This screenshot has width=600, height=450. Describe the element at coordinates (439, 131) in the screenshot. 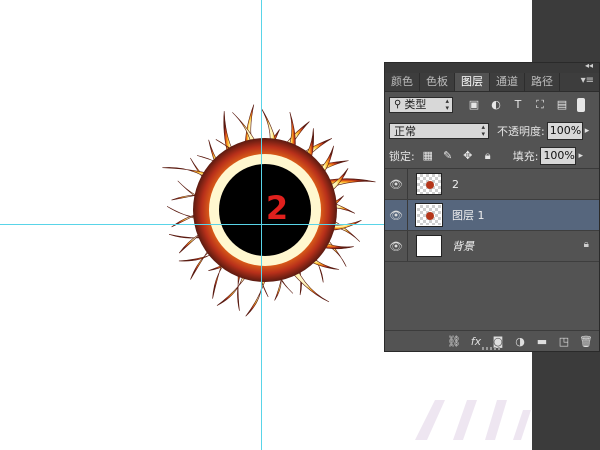

I see `blend-mode-select: 正常 ▴ ▾` at that location.